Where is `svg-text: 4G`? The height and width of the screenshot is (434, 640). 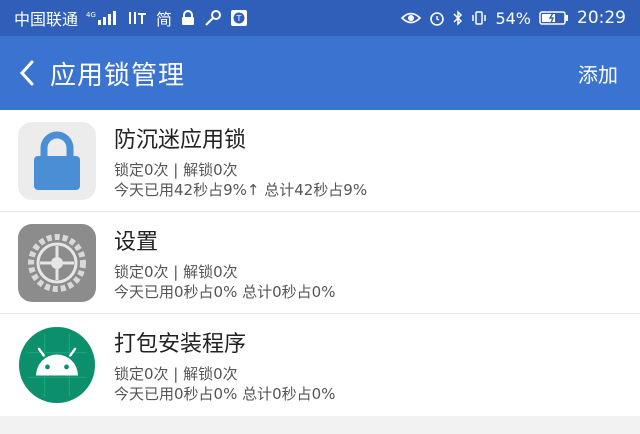
svg-text: 4G is located at coordinates (91, 15).